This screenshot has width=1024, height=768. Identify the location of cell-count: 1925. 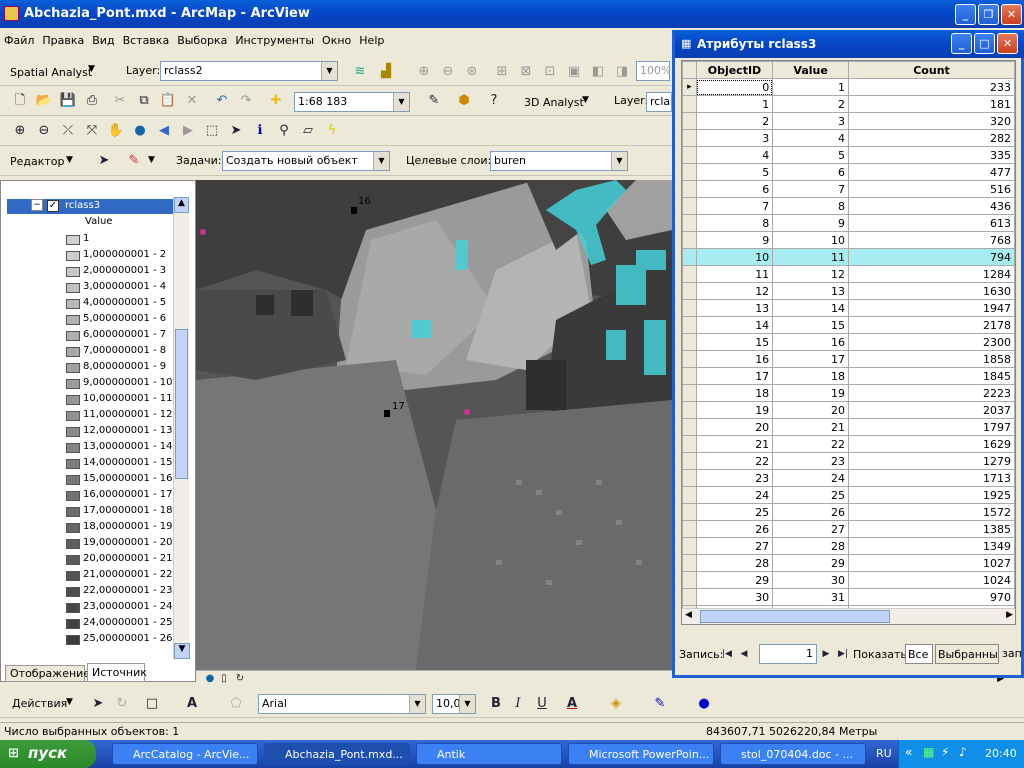
(931, 495).